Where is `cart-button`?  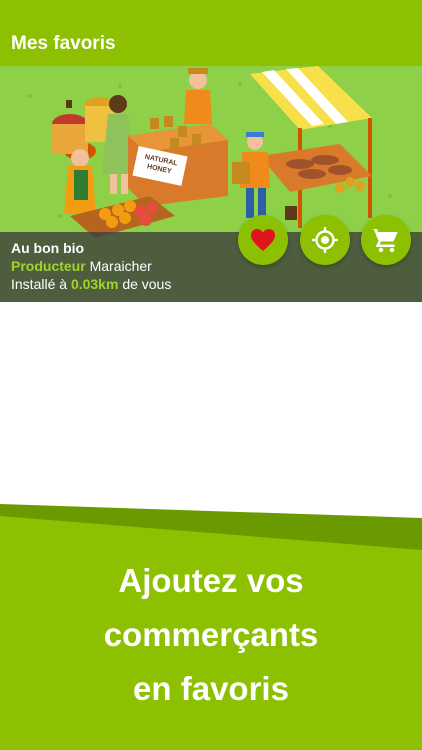
cart-button is located at coordinates (386, 240).